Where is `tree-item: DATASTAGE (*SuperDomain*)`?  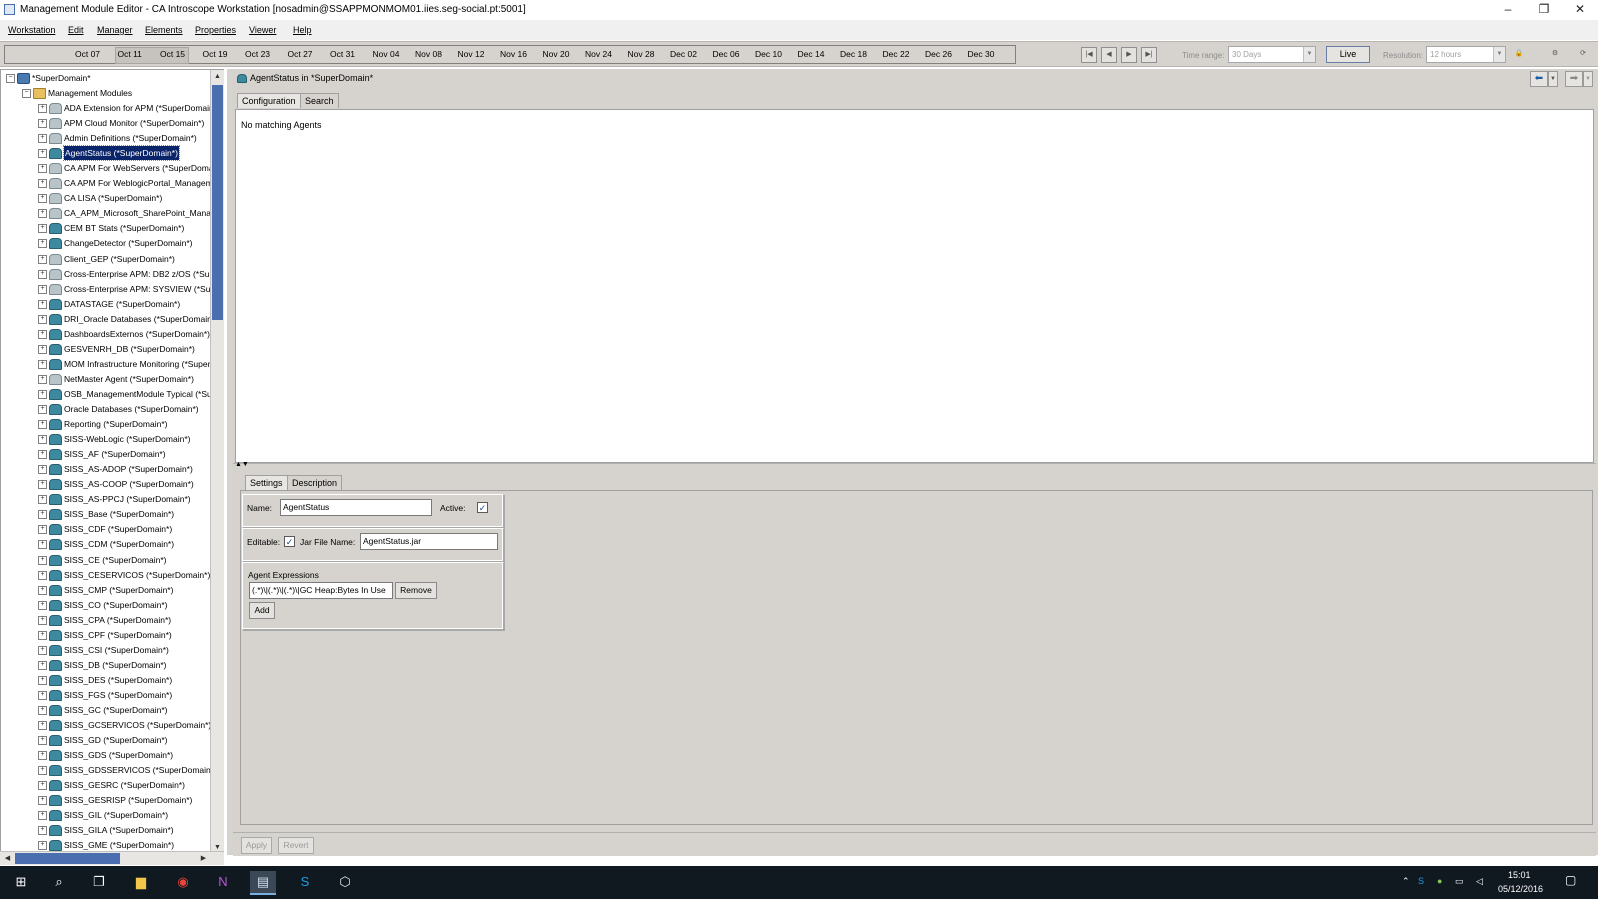
tree-item: DATASTAGE (*SuperDomain*) is located at coordinates (122, 304).